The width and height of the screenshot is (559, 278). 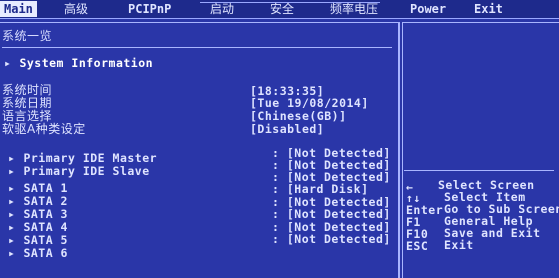 What do you see at coordinates (354, 9) in the screenshot?
I see `tab-frequency-voltage: 频率电压` at bounding box center [354, 9].